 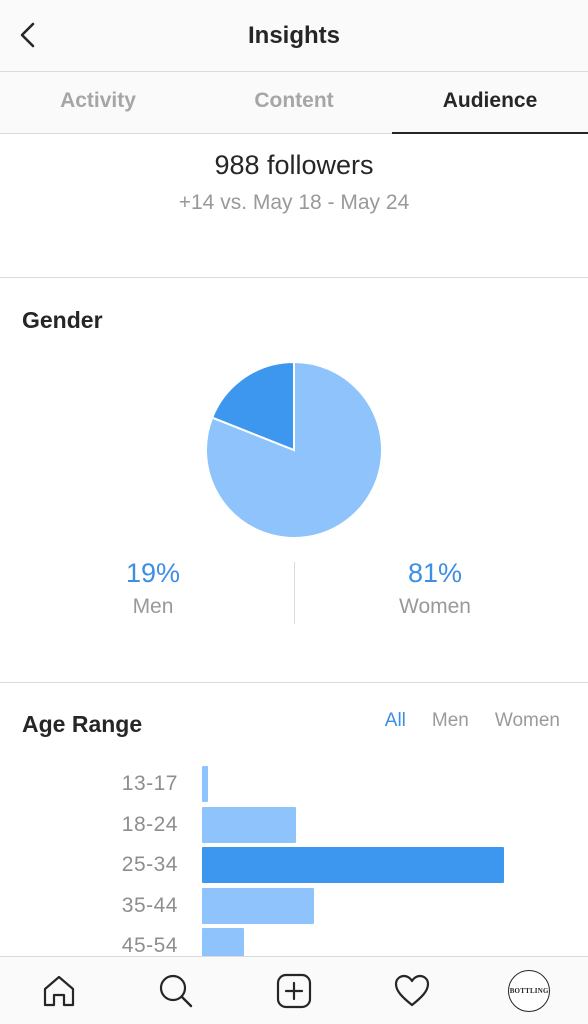 What do you see at coordinates (149, 864) in the screenshot?
I see `age-bar-label: 25-34` at bounding box center [149, 864].